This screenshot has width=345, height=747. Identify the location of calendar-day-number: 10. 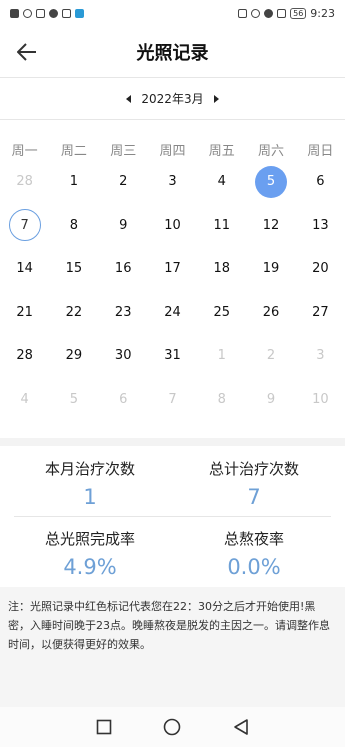
(320, 399).